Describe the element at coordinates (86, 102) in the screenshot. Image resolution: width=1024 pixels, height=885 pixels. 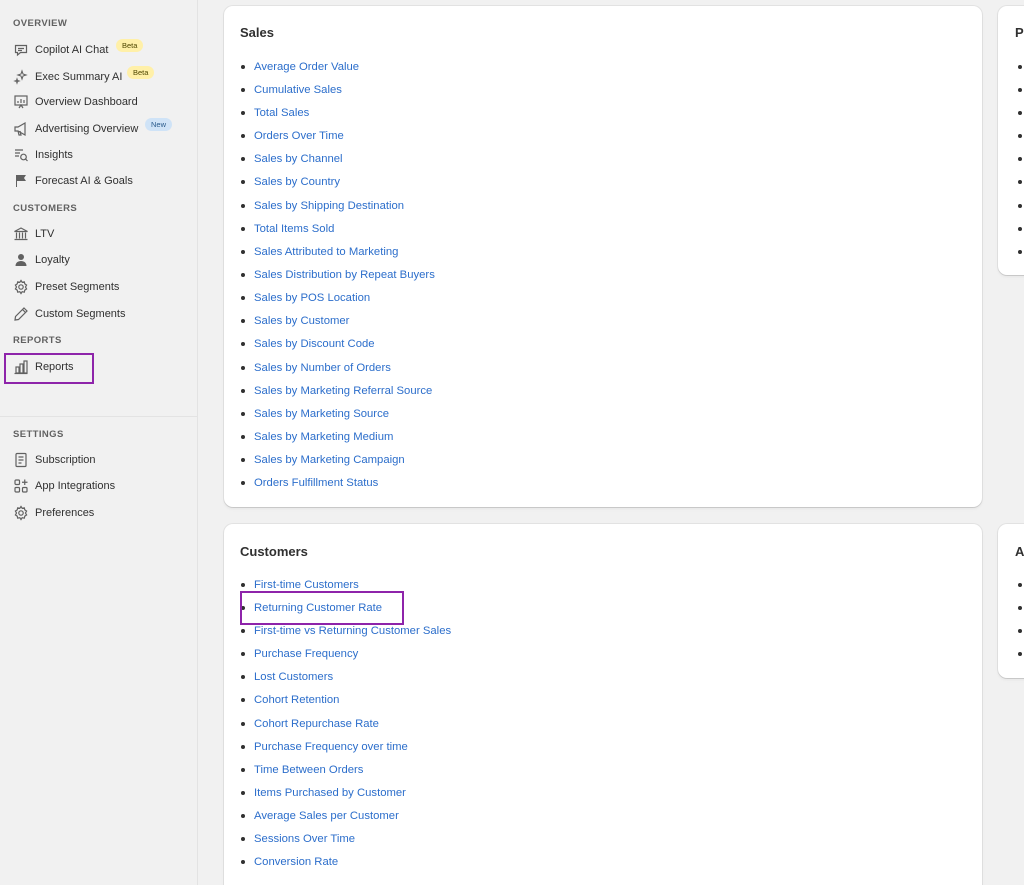
I see `sidebar-item-label: Overview Dashboard` at that location.